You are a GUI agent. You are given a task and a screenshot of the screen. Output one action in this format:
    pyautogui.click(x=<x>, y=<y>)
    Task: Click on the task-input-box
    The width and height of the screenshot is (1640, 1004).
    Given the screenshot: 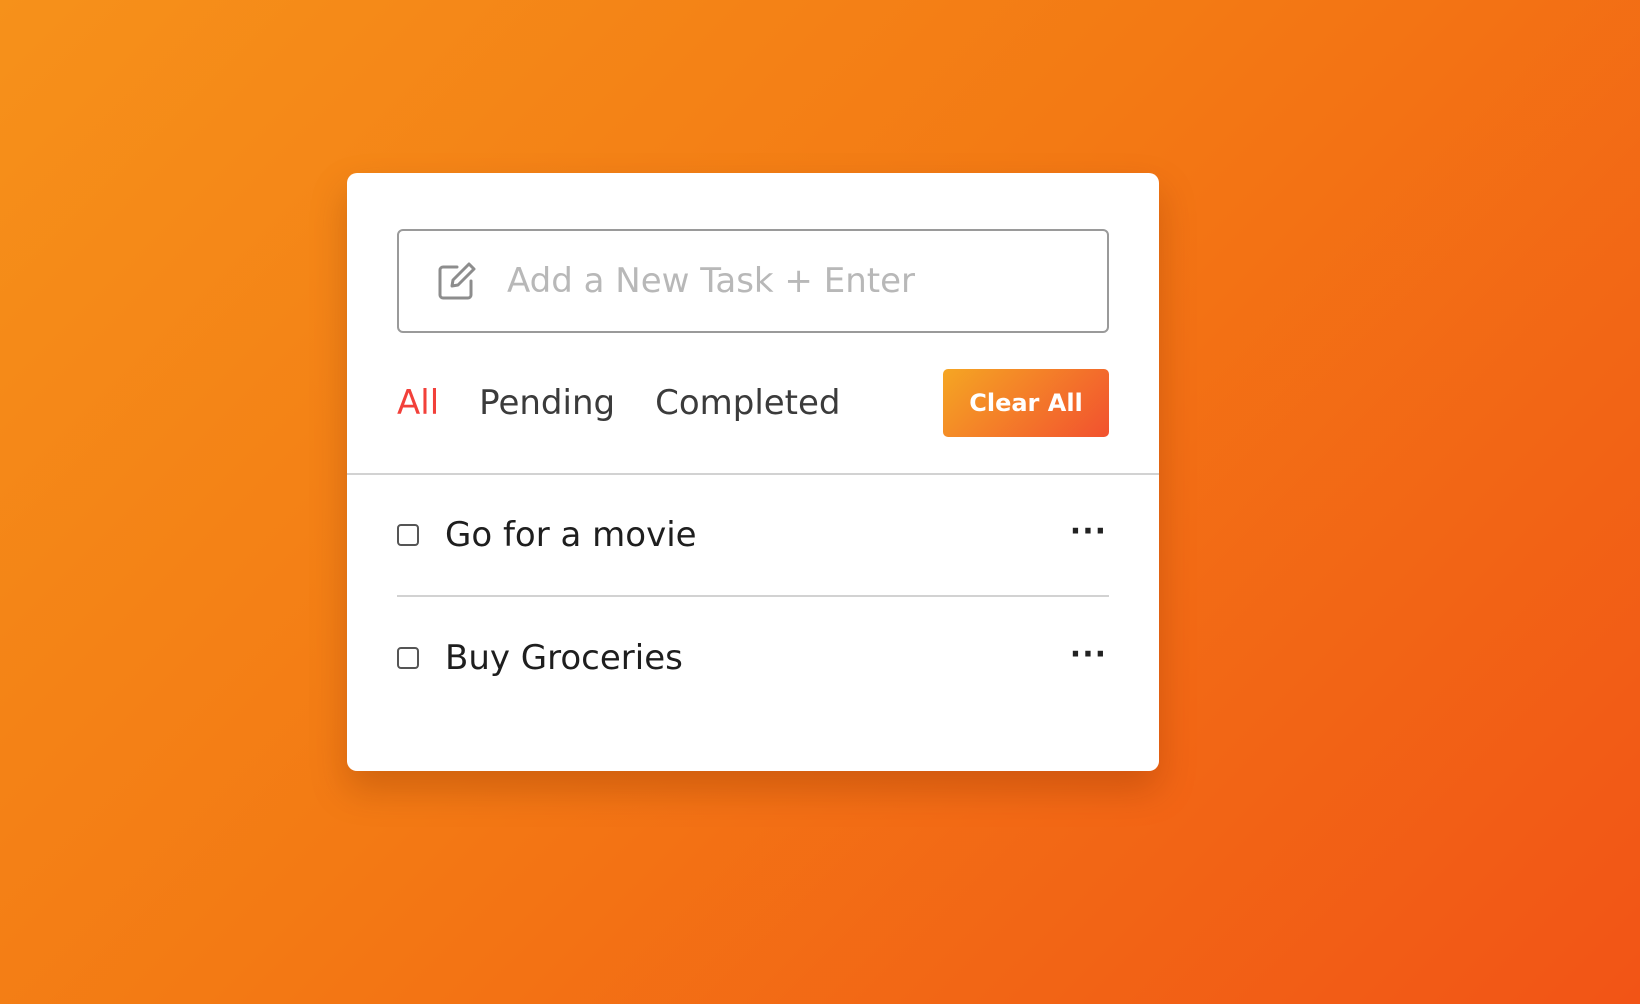 What is the action you would take?
    pyautogui.click(x=753, y=281)
    